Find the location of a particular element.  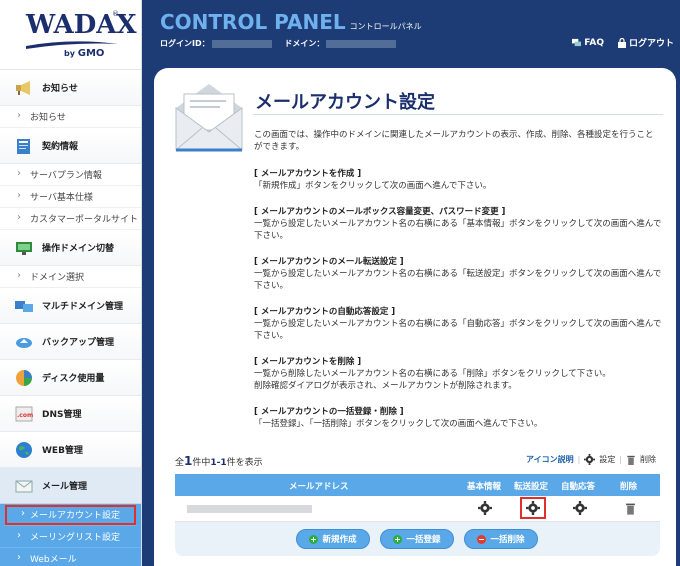

mail-account-table: メールアドレス 基本情報 転送設定 自動応答 削除 新規作成 一括登録 一括削除 is located at coordinates (417, 515).